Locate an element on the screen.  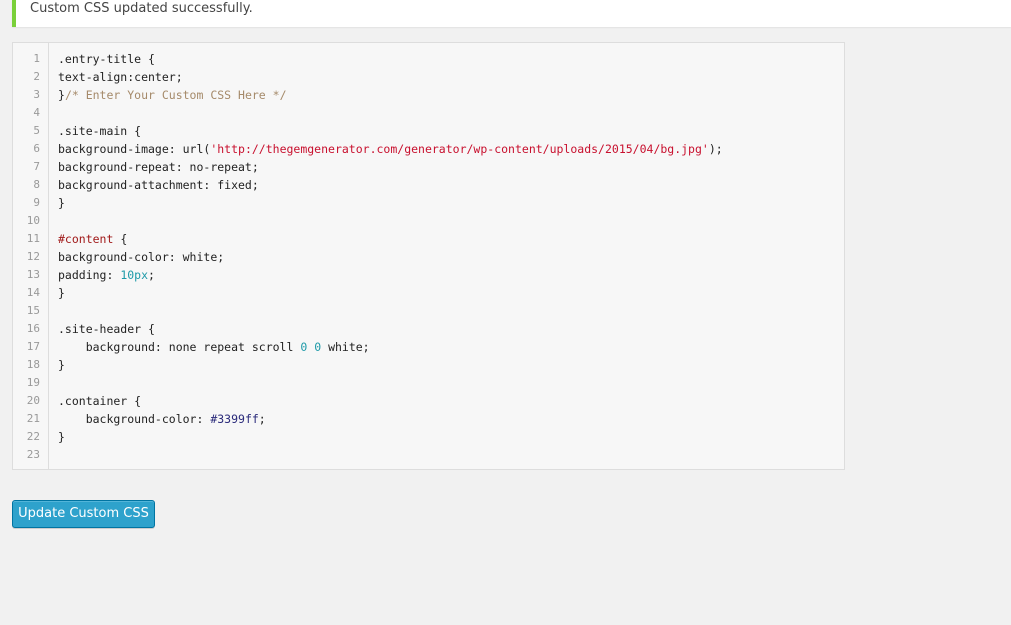
code-line: 10 is located at coordinates (428, 221).